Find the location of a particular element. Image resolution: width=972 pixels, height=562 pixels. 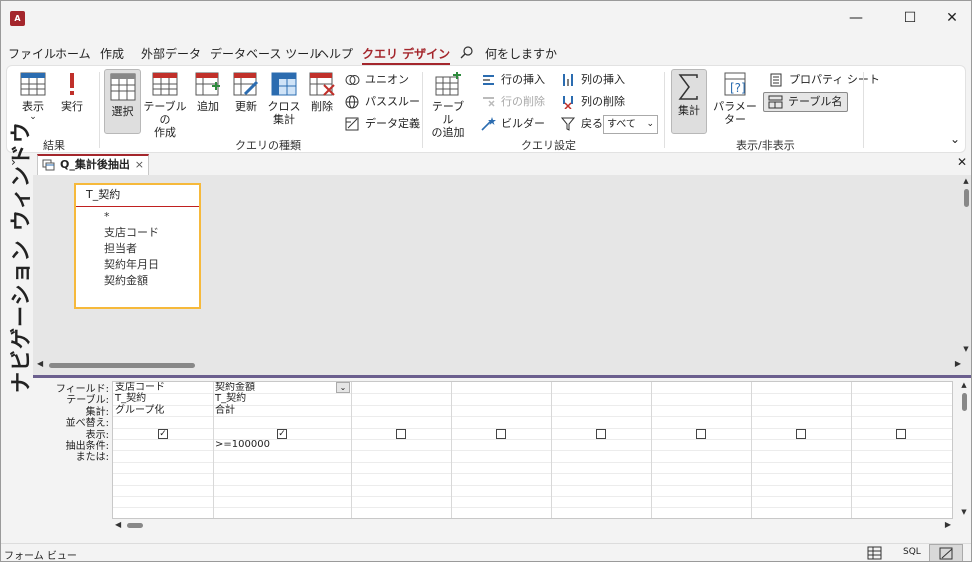

search-icon is located at coordinates (467, 53).